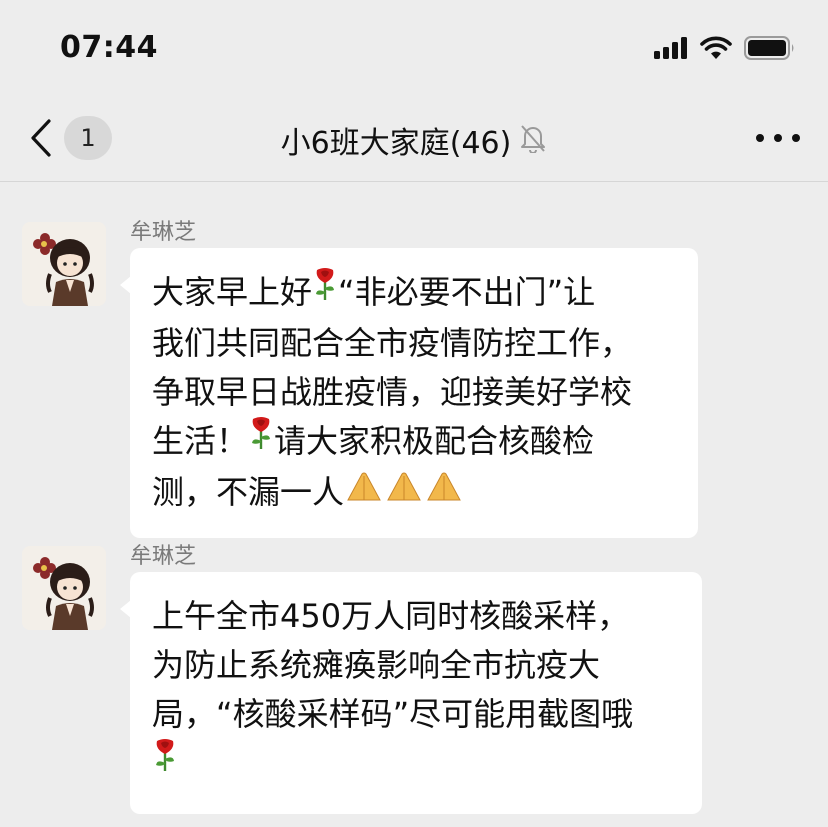  I want to click on message-line: 大家早上好 “非必要不出门”让, so click(414, 293).